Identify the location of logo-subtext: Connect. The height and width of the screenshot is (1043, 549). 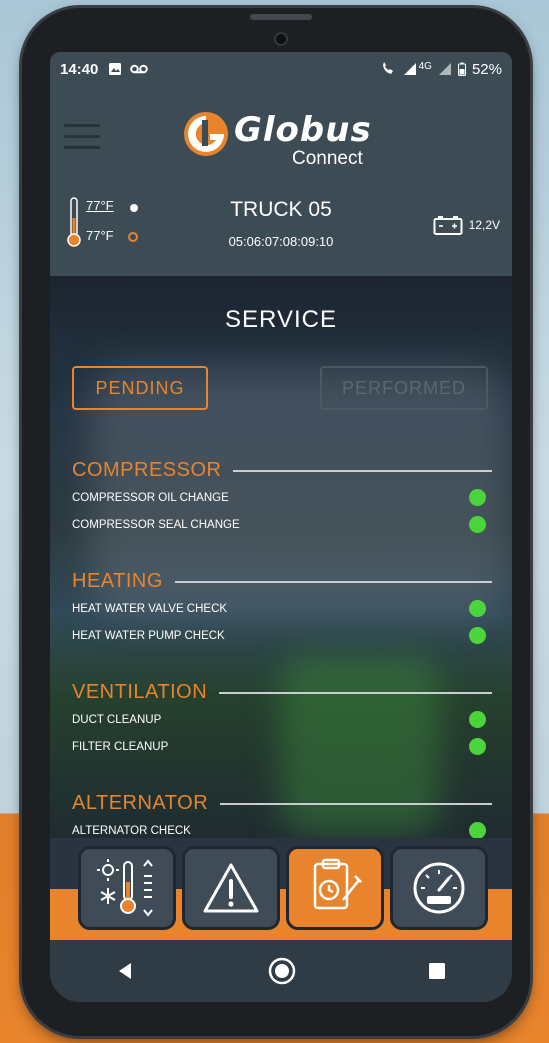
(327, 158).